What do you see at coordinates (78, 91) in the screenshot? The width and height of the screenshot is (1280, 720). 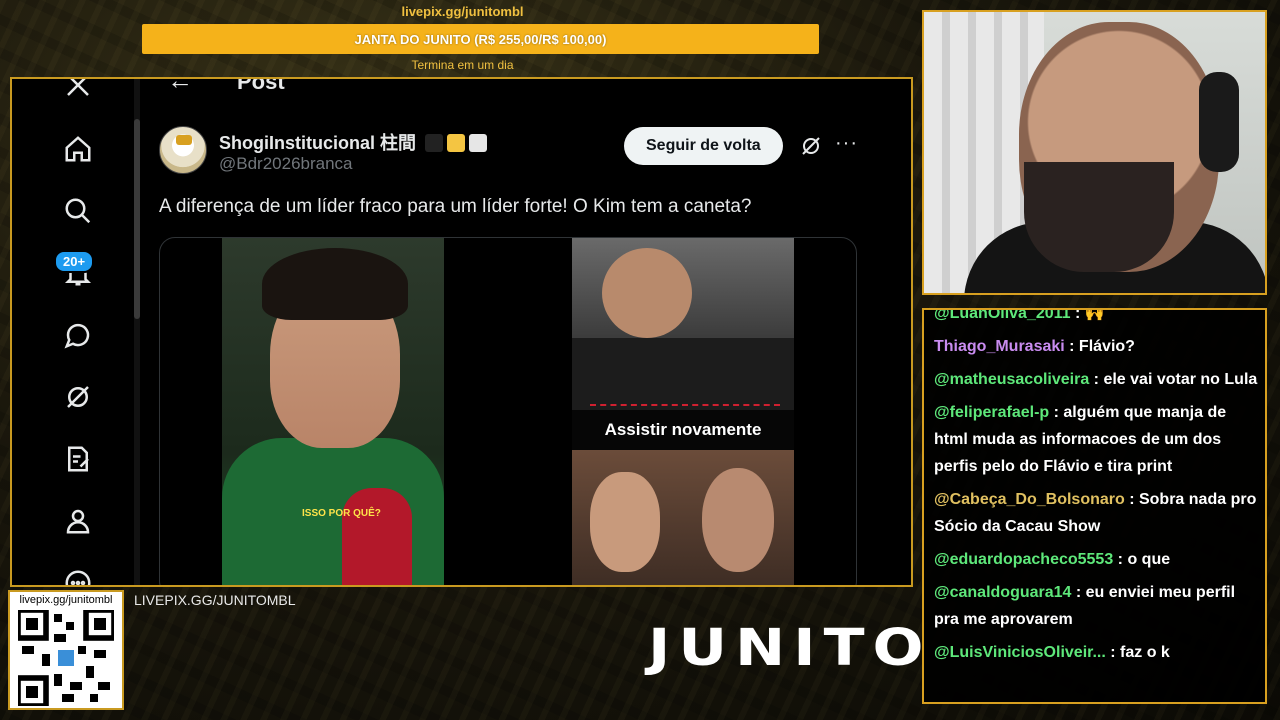 I see `x-logo-icon` at bounding box center [78, 91].